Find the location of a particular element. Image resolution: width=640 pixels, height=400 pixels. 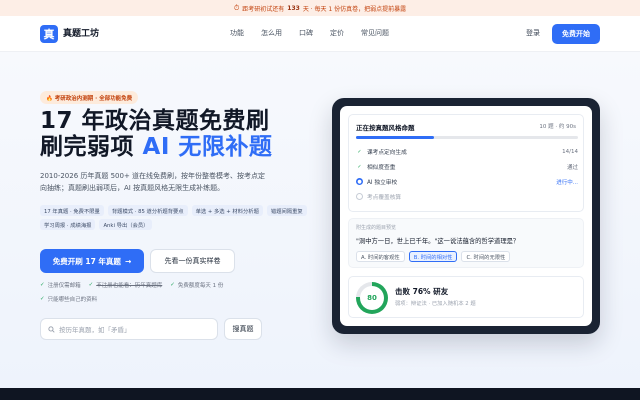

start-practice-label: 免费开刷 17 年真题 is located at coordinates (86, 261).